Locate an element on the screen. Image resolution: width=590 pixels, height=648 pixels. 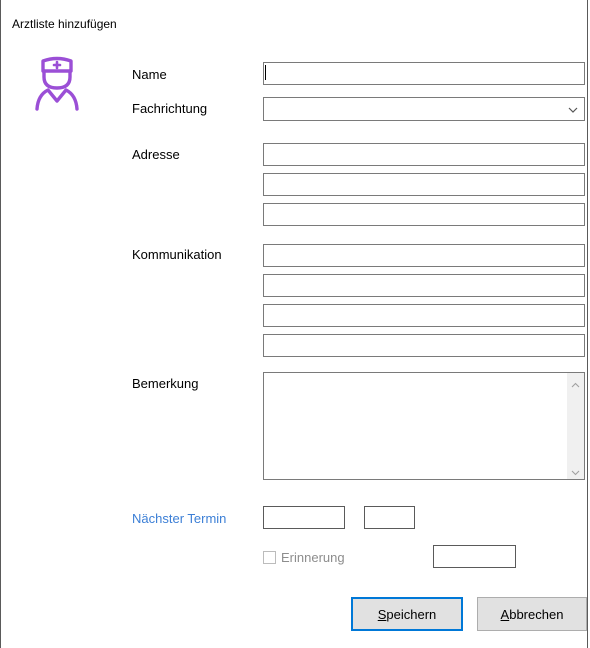
address-line-1-input is located at coordinates (424, 154).